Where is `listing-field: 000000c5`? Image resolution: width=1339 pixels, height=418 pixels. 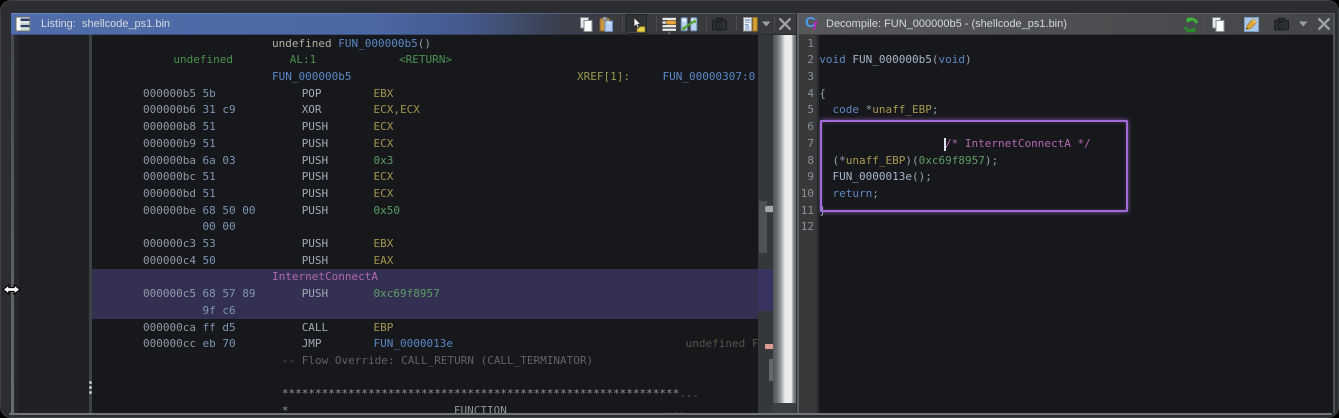
listing-field: 000000c5 is located at coordinates (169, 294).